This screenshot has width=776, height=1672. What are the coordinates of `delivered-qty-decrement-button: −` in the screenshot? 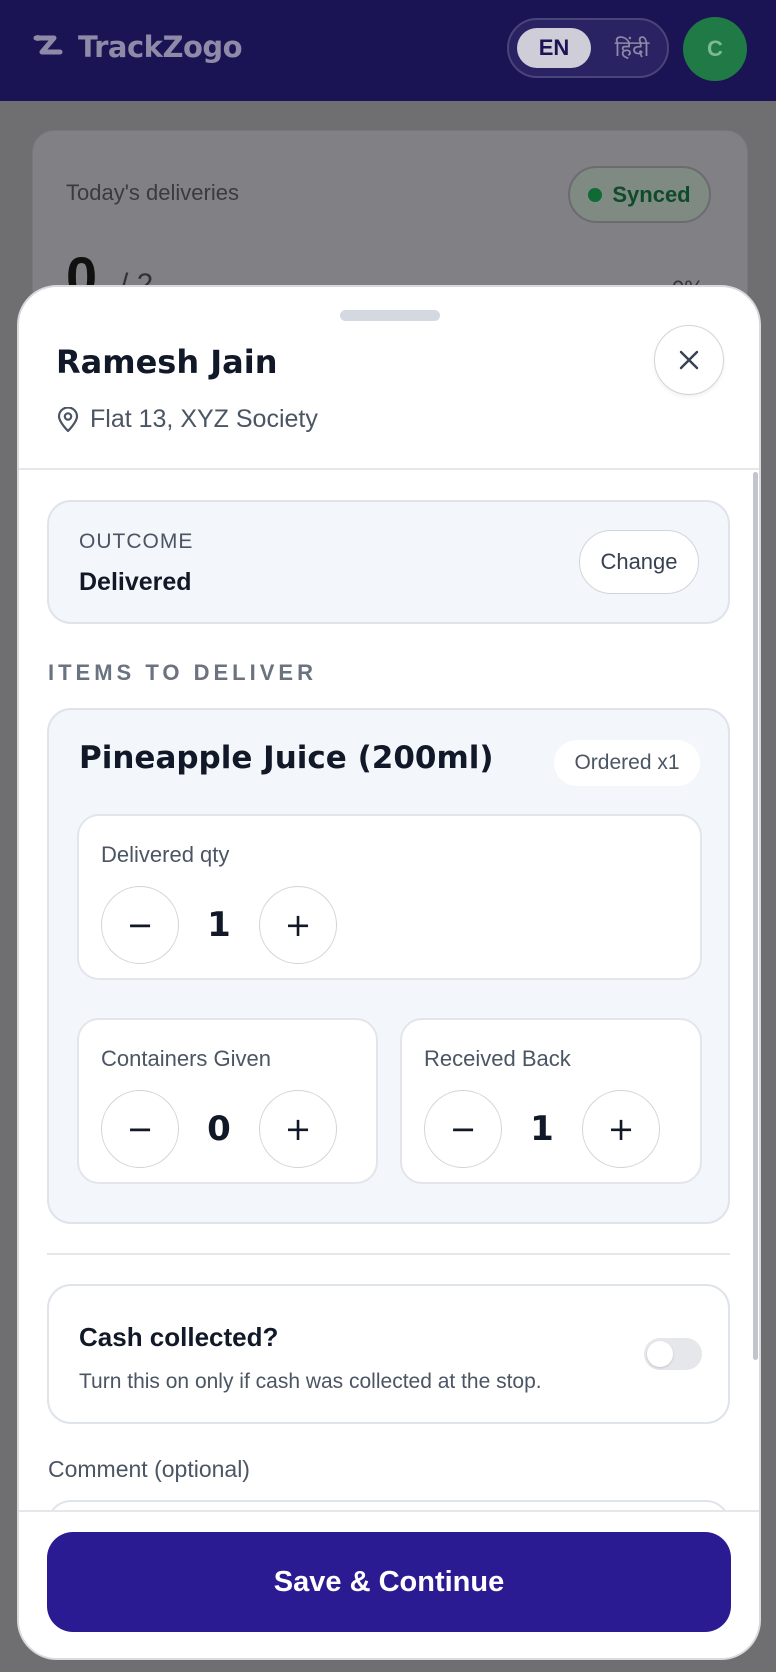 It's located at (140, 925).